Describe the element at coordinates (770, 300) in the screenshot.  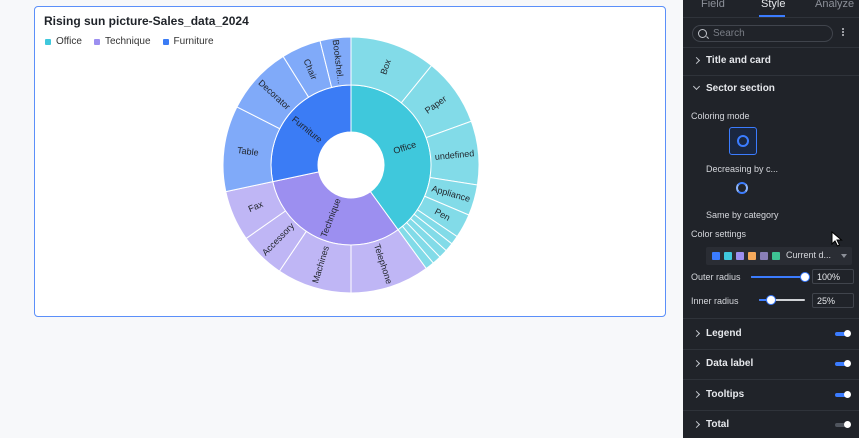
I see `inner-radius-slider-handle` at that location.